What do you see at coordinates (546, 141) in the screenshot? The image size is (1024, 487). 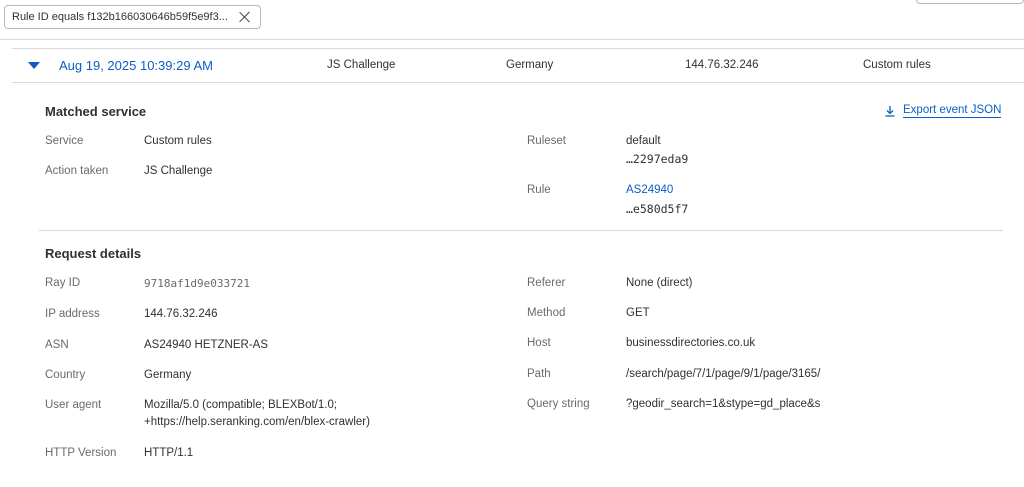 I see `ruleset-label: Ruleset` at bounding box center [546, 141].